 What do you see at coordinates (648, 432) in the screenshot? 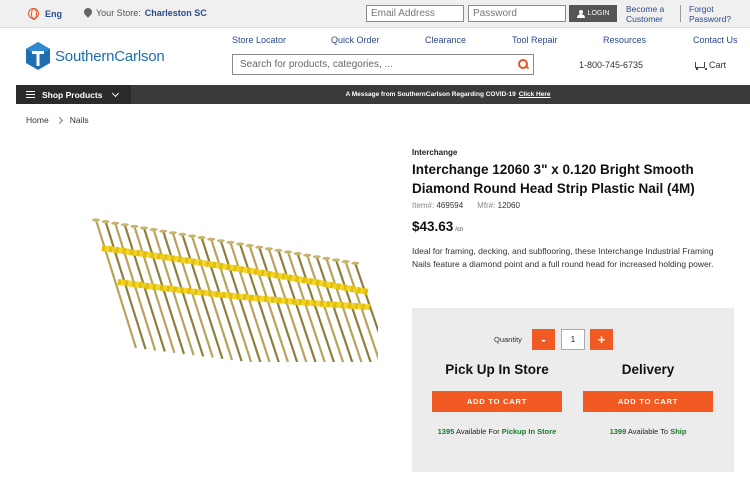
I see `ship-availability: 1399 Available To Ship` at bounding box center [648, 432].